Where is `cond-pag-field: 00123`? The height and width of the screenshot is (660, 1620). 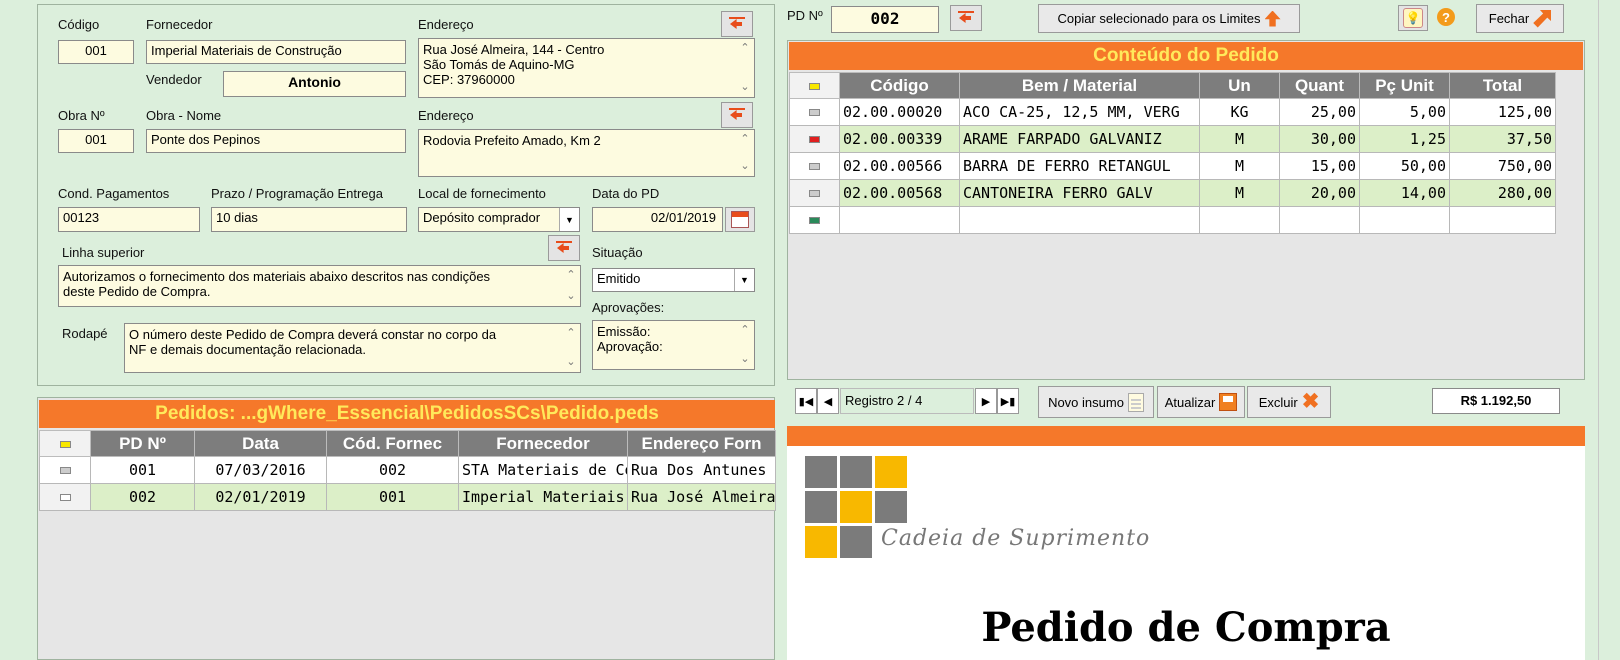
cond-pag-field: 00123 is located at coordinates (129, 219).